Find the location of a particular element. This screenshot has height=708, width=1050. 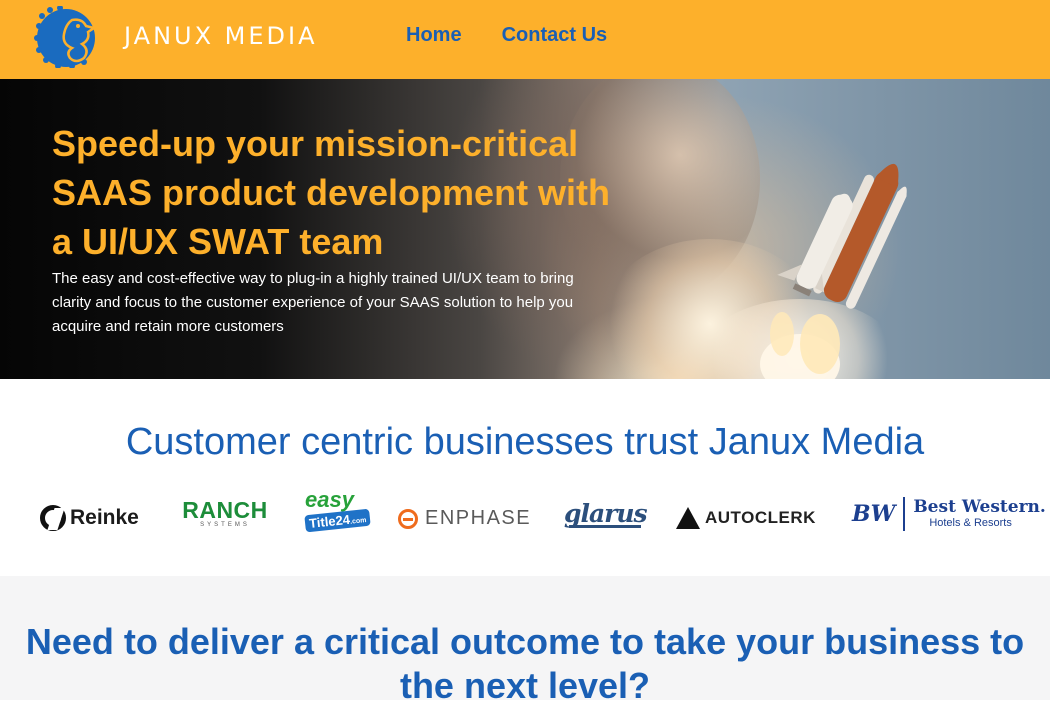

enphase-logo: ENPHASE is located at coordinates (464, 518).